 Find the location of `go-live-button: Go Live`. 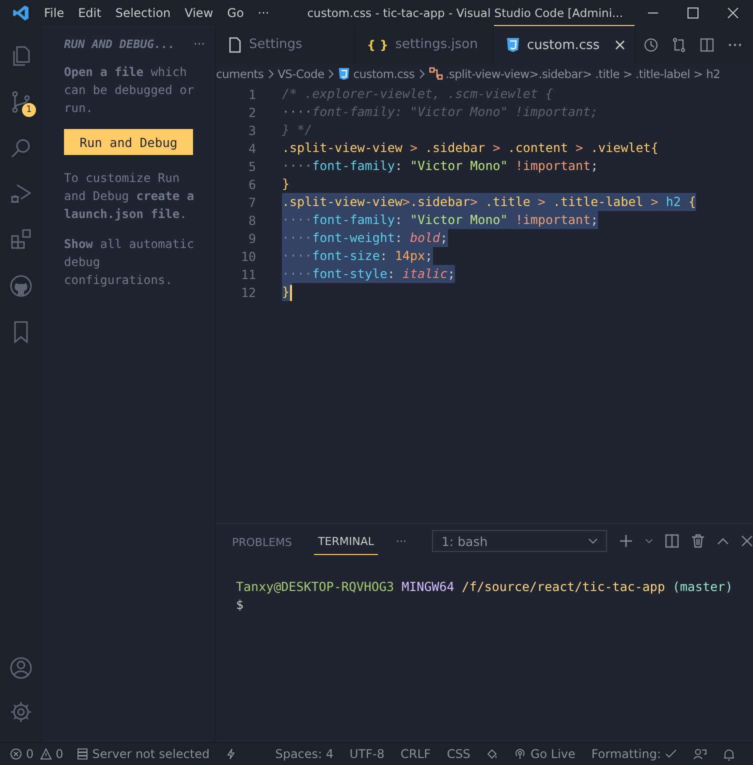

go-live-button: Go Live is located at coordinates (545, 754).